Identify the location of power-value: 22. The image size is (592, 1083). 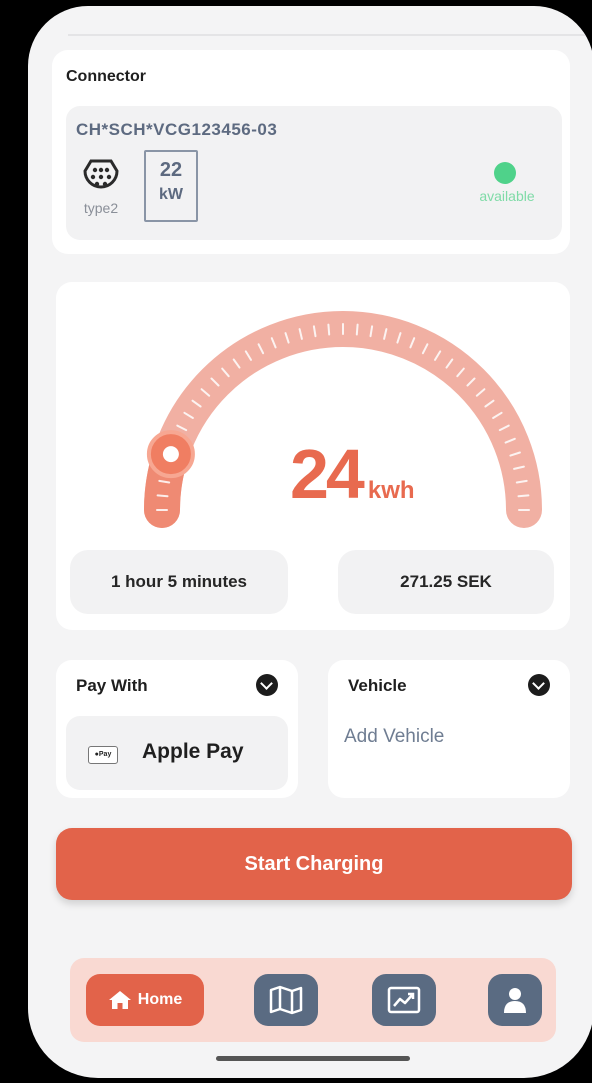
(171, 170).